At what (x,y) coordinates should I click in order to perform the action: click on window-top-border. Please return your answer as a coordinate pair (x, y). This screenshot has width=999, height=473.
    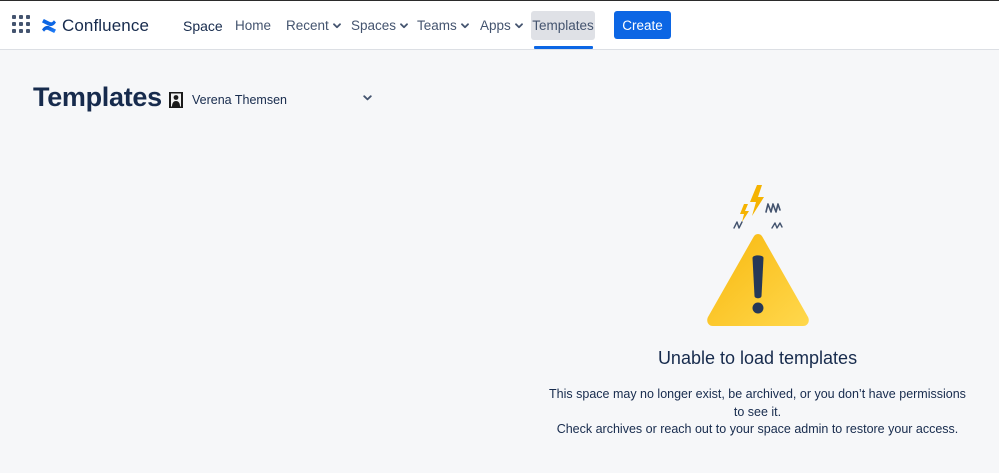
    Looking at the image, I should click on (499, 0).